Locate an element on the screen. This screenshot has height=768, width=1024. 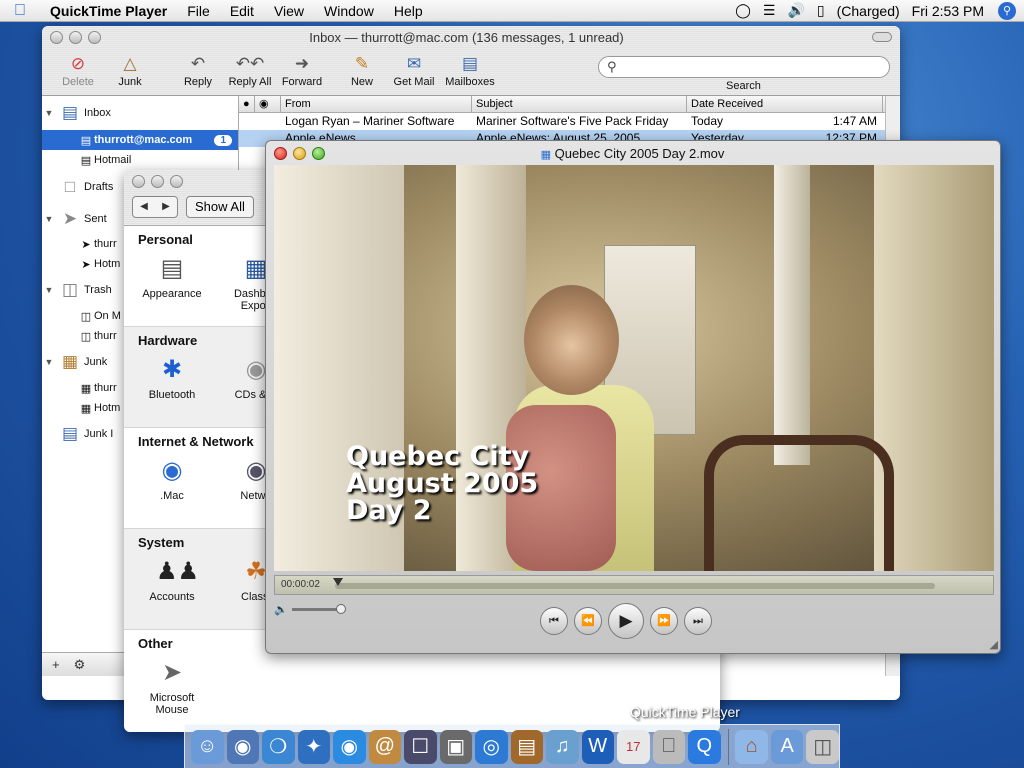
menu-edit: Edit is located at coordinates (242, 11).